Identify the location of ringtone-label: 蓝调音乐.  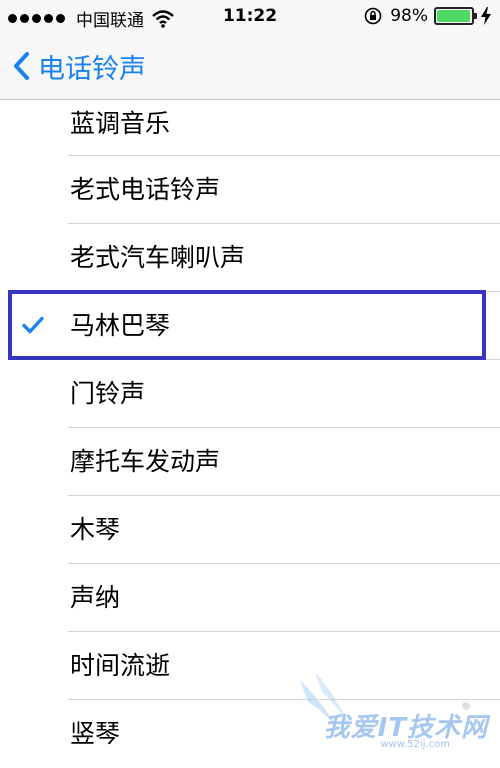
(120, 123).